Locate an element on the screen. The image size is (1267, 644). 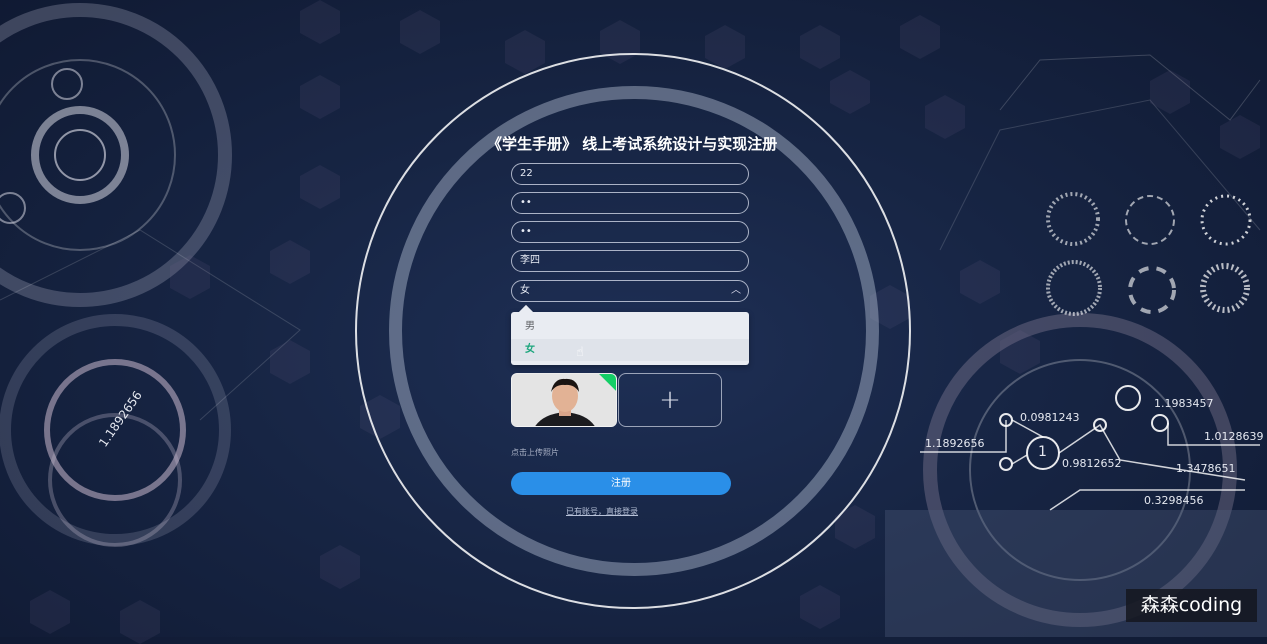
decor-number: 1 is located at coordinates (1042, 452).